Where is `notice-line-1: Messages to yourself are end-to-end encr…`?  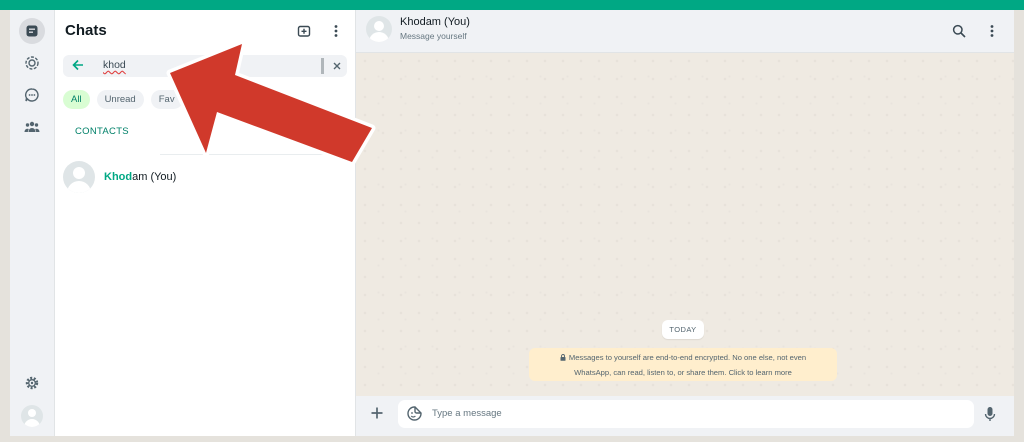 notice-line-1: Messages to yourself are end-to-end encr… is located at coordinates (687, 357).